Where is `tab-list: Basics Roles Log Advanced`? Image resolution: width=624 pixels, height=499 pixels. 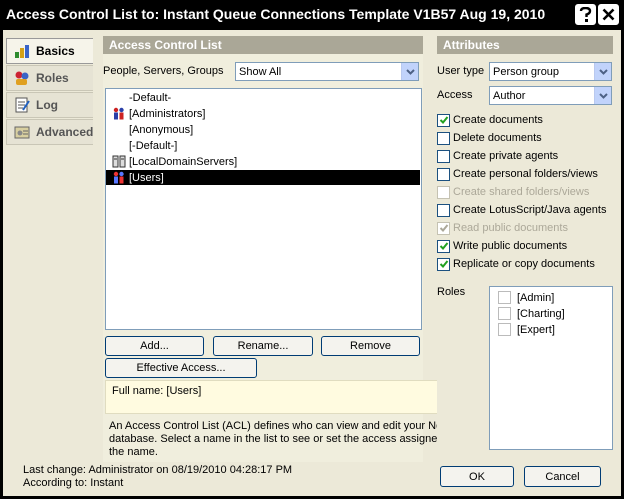 tab-list: Basics Roles Log Advanced is located at coordinates (49, 92).